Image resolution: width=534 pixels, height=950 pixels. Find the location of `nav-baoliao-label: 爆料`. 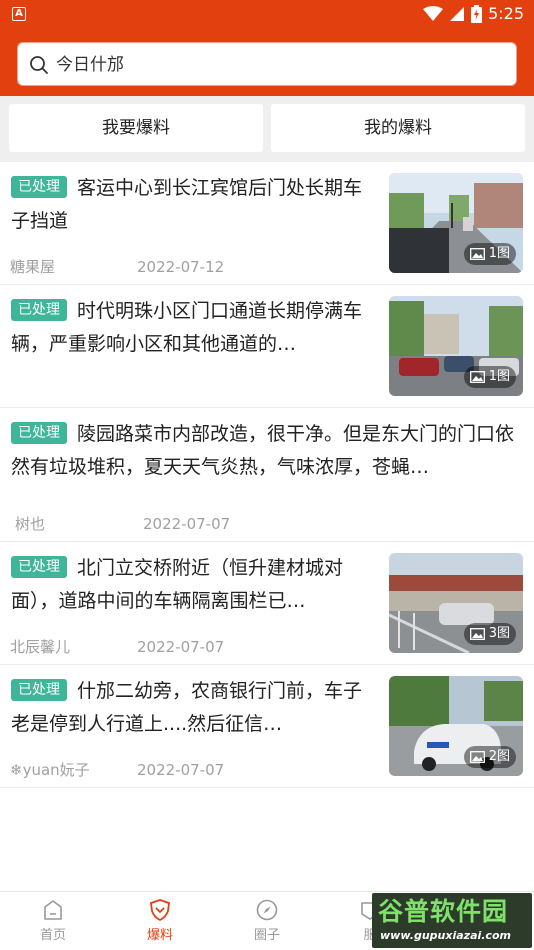

nav-baoliao-label: 爆料 is located at coordinates (159, 935).